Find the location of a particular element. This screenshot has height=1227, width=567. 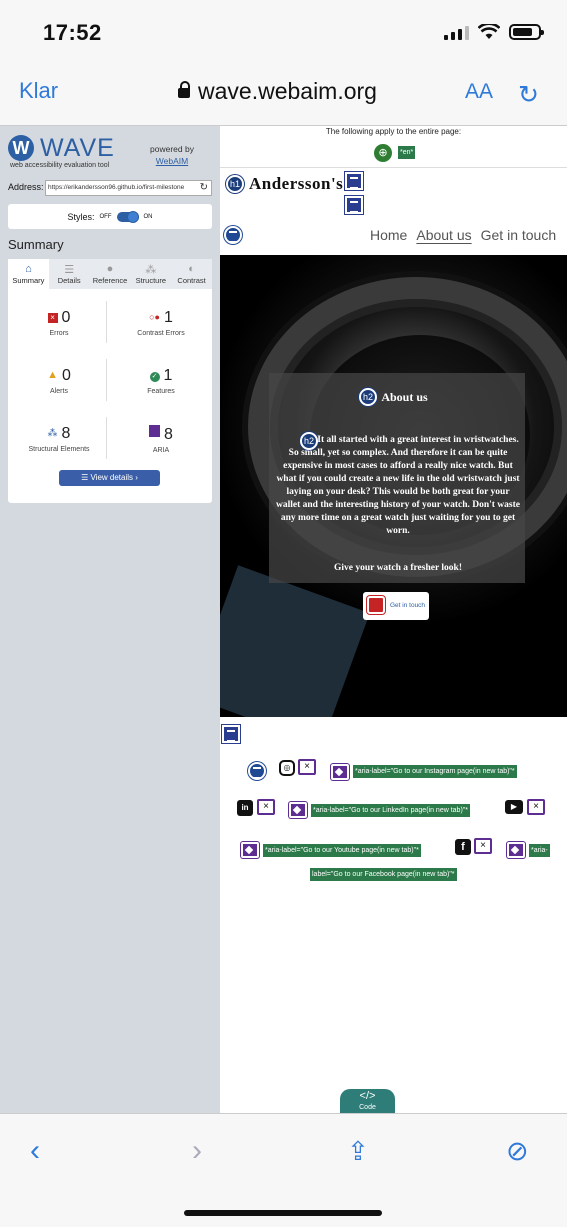

watch-strap is located at coordinates (295, 641).